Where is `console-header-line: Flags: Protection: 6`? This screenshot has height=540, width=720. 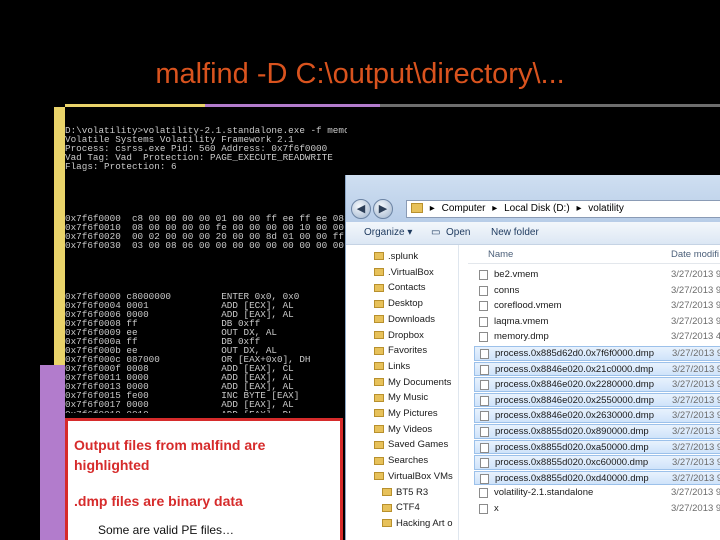 console-header-line: Flags: Protection: 6 is located at coordinates (121, 167).